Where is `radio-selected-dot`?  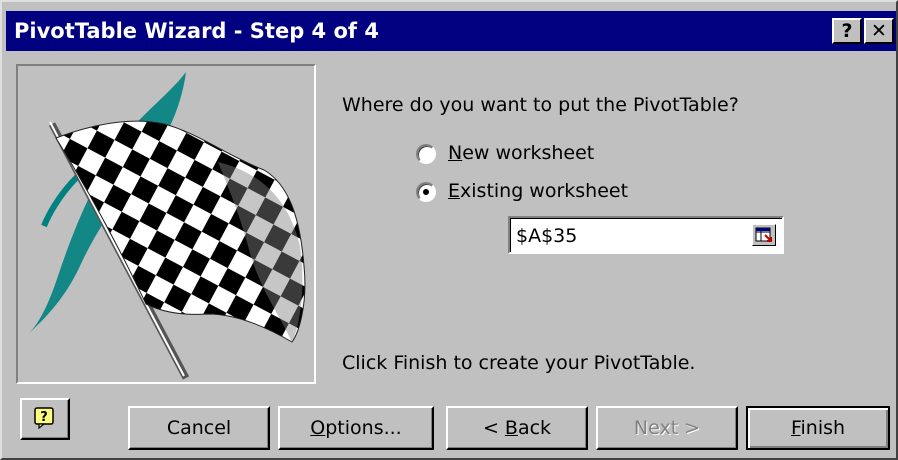 radio-selected-dot is located at coordinates (426, 192).